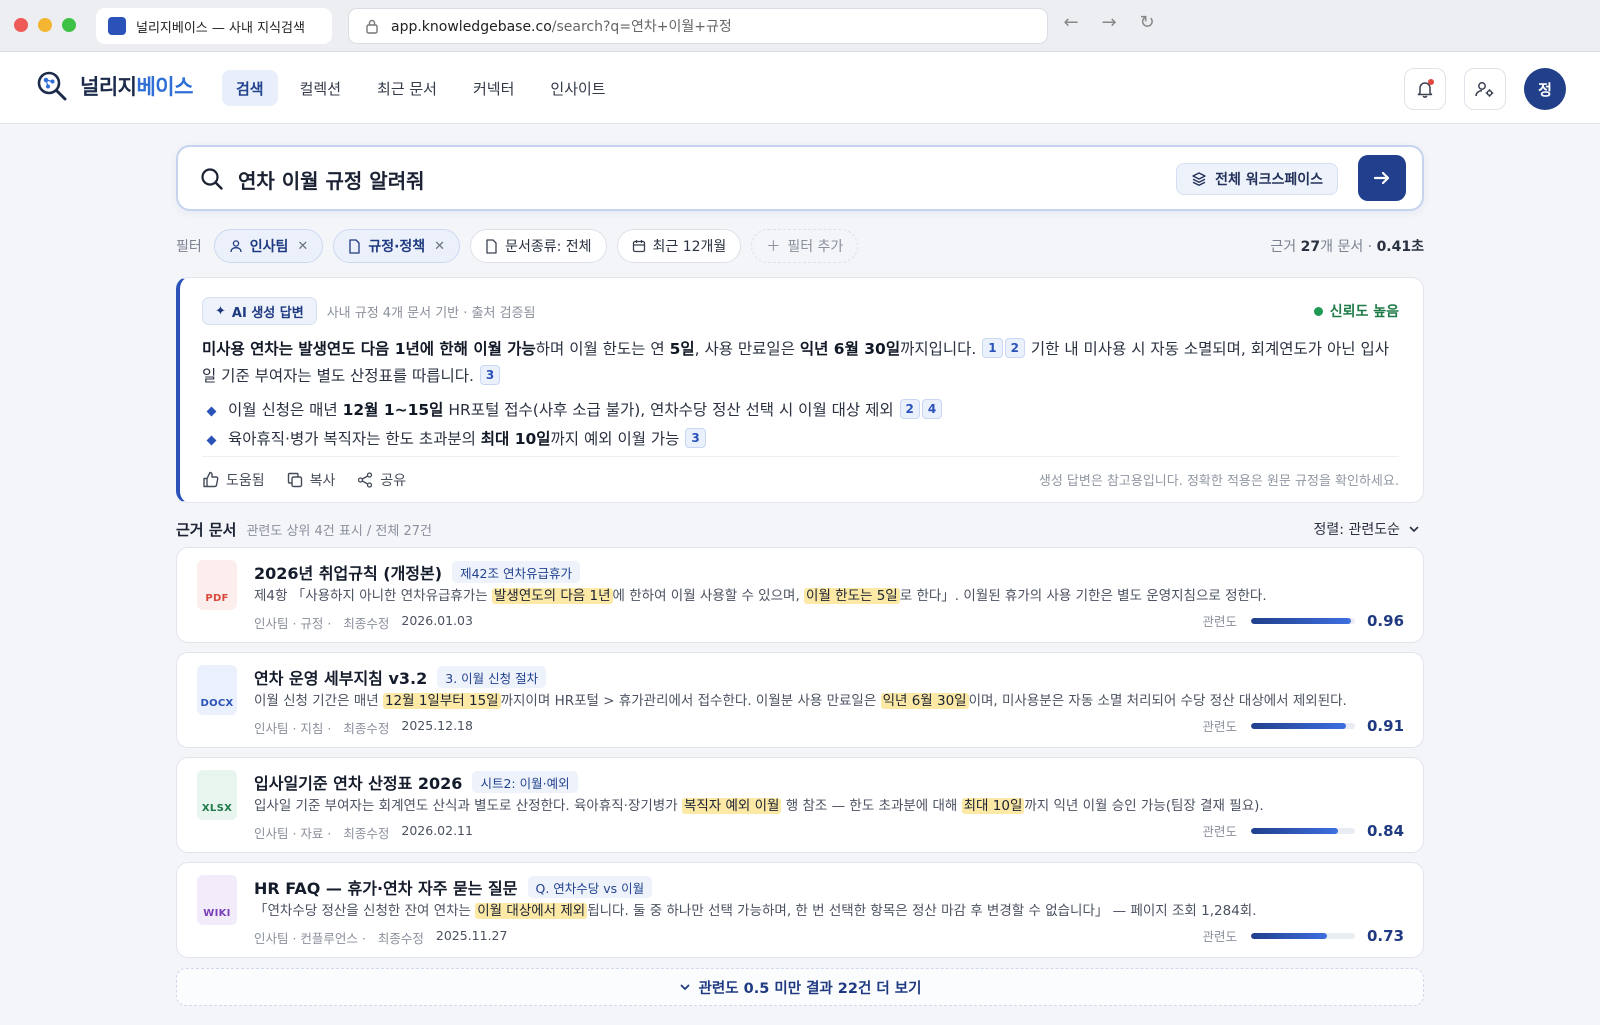  I want to click on relevance-indicator: 관련도 0.96, so click(1303, 620).